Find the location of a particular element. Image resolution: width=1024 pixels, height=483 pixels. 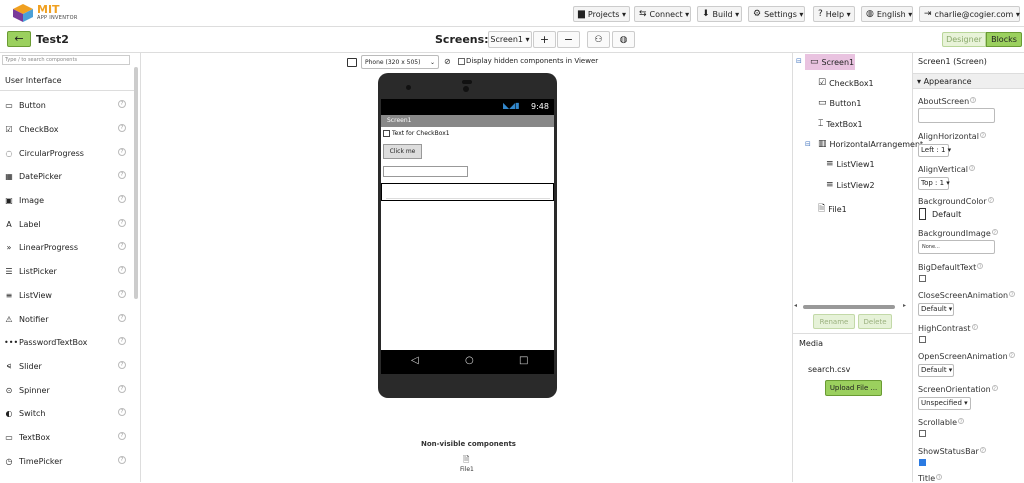

settings-menu: ⚙ Settings ▾ is located at coordinates (776, 14).